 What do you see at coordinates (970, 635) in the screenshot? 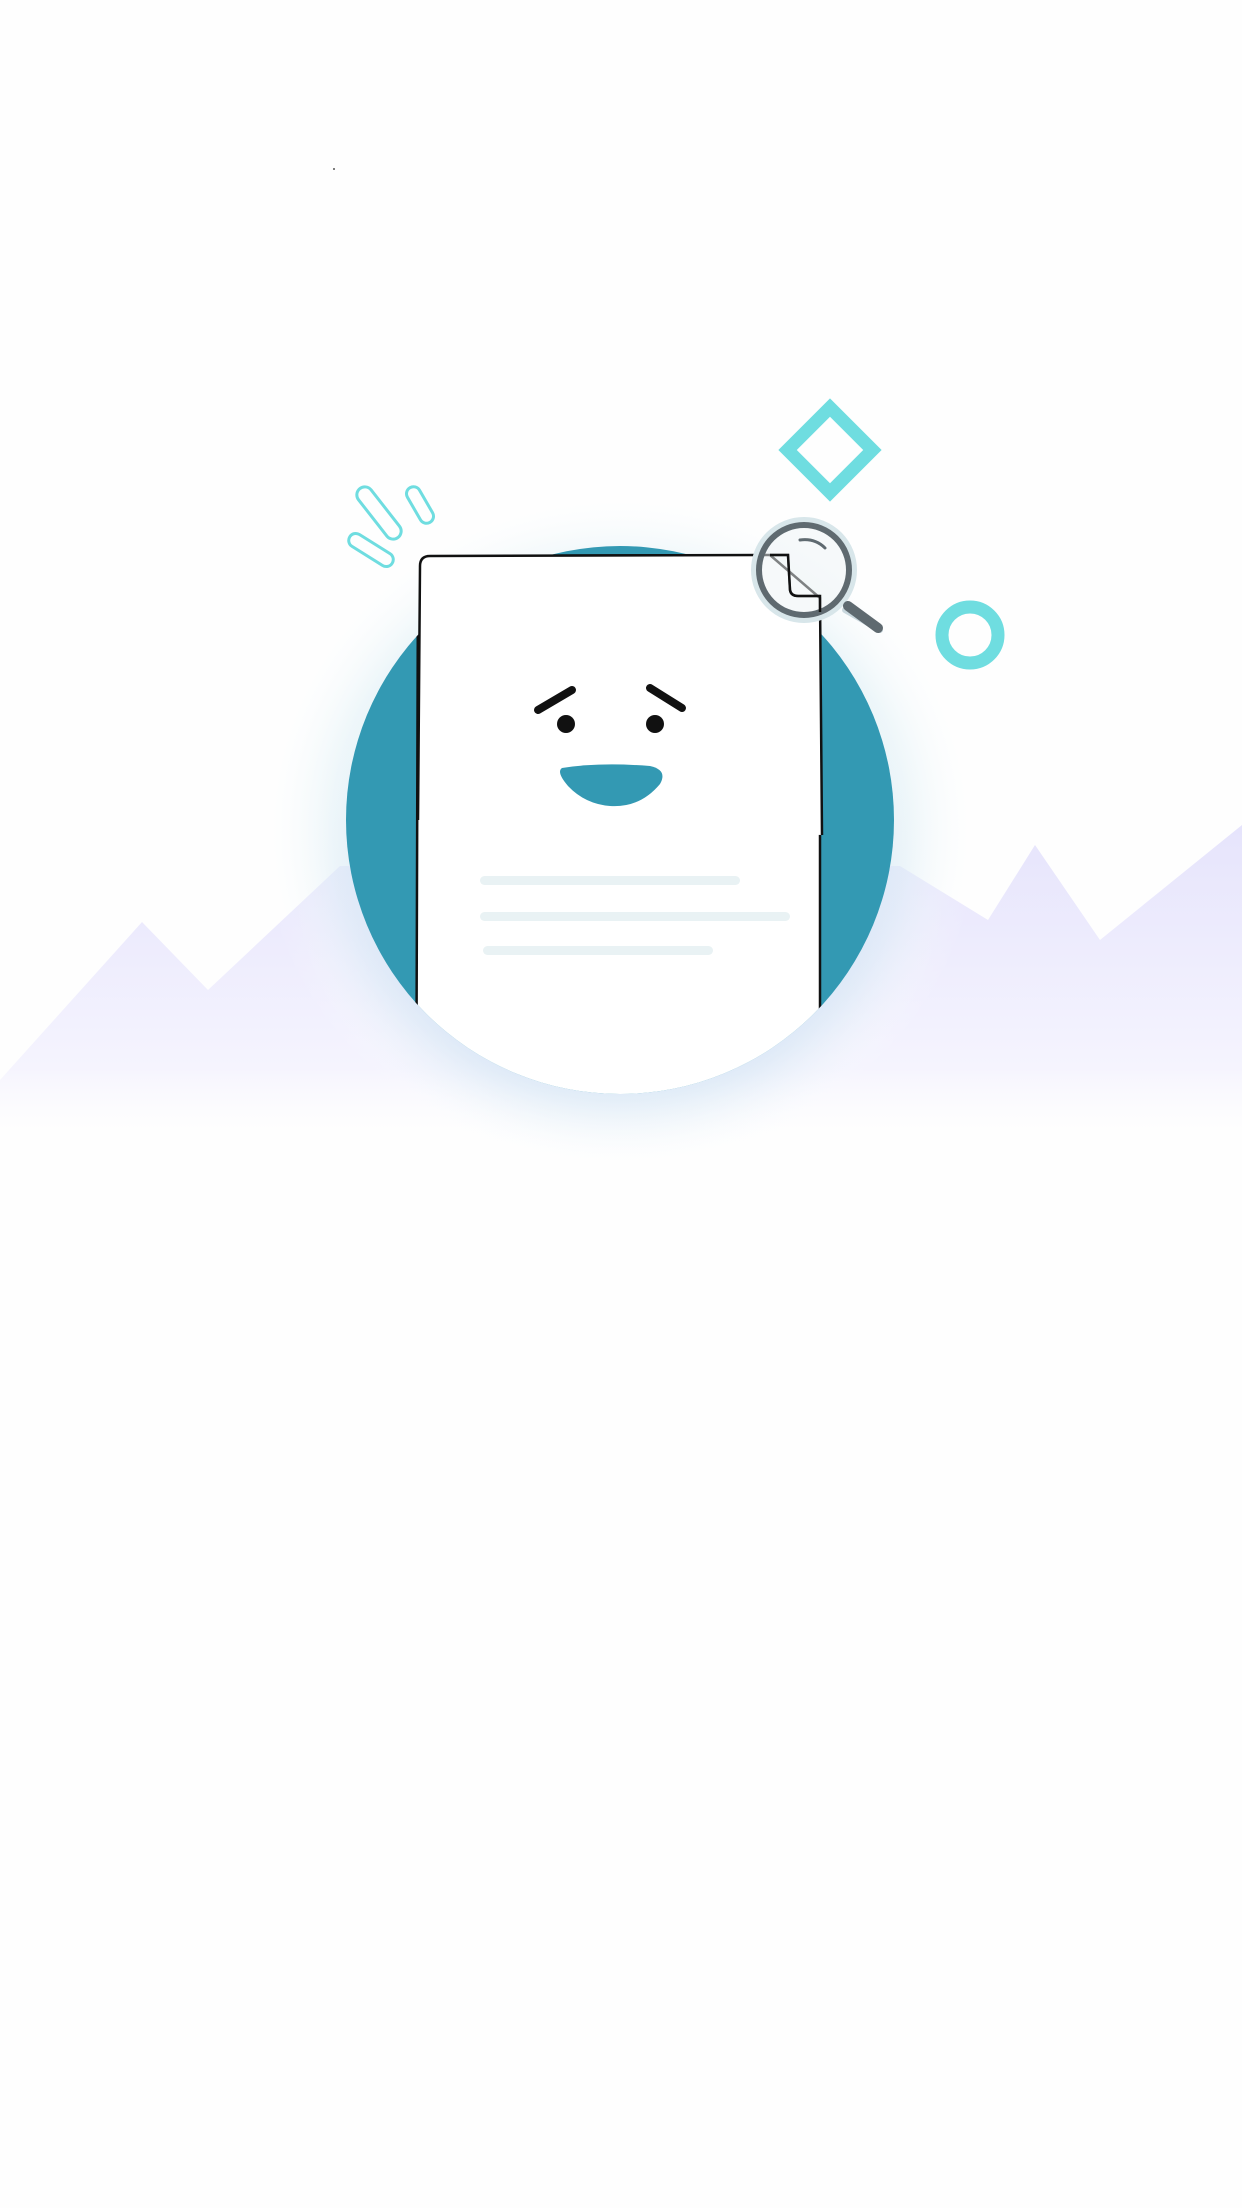
I see `ring-icon` at bounding box center [970, 635].